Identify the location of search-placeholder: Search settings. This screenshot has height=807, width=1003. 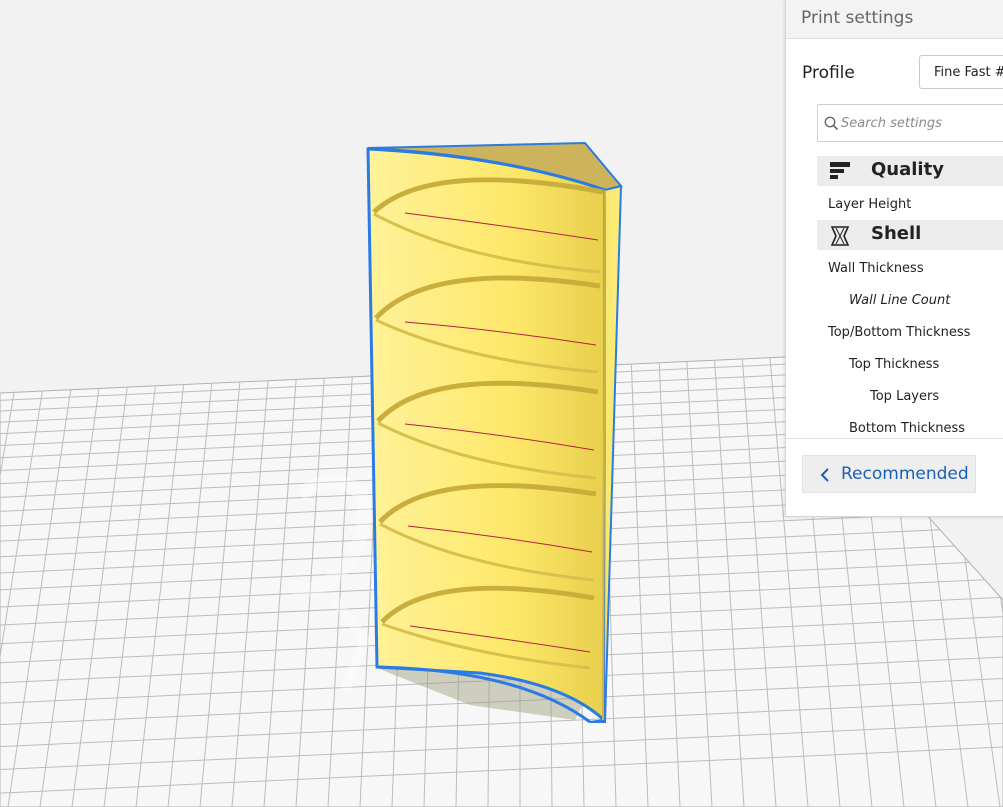
(891, 123).